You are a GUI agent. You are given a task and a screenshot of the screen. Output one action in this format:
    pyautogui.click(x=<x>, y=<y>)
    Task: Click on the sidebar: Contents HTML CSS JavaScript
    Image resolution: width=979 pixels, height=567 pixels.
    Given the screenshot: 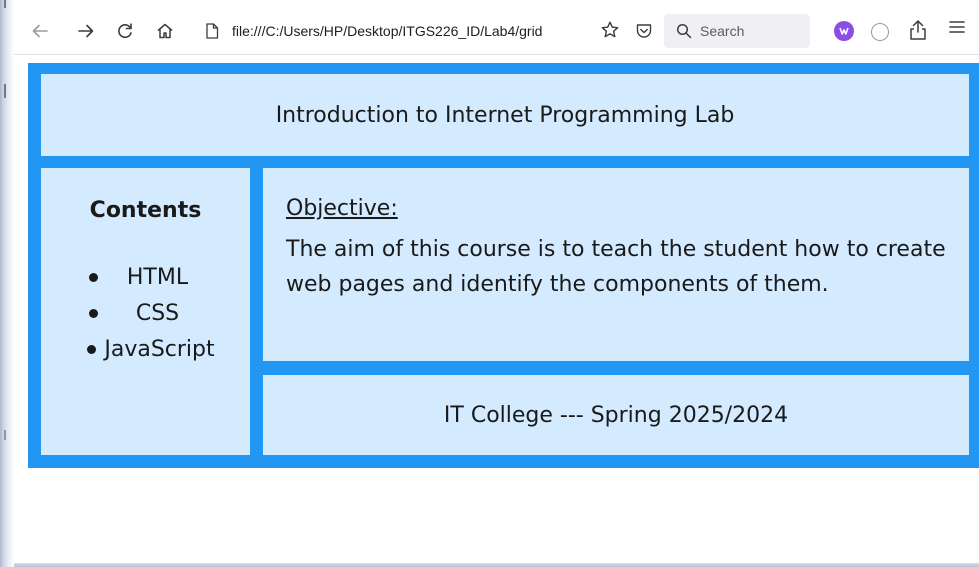 What is the action you would take?
    pyautogui.click(x=145, y=311)
    